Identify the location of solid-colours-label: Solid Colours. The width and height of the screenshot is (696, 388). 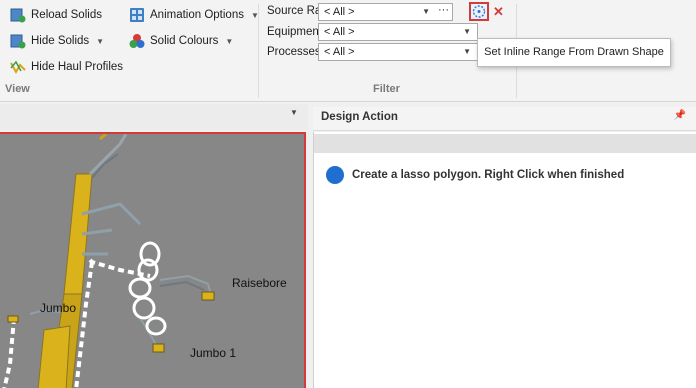
(184, 41).